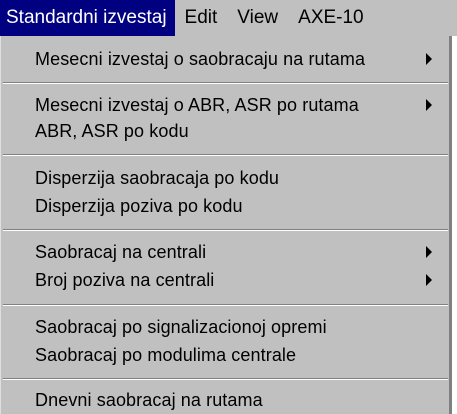  Describe the element at coordinates (166, 354) in the screenshot. I see `menu-item-label: Saobracaj po modulima centrale` at that location.